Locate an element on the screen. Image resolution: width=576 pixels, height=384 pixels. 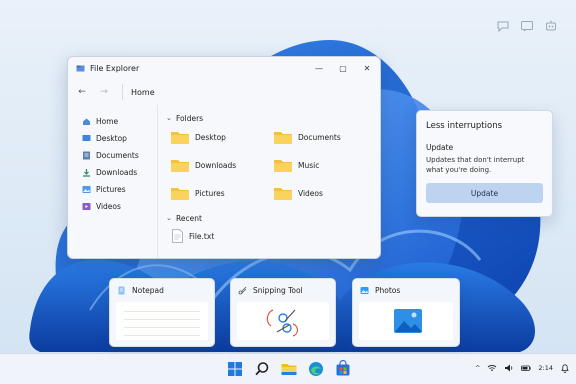
notification-bell-icon is located at coordinates (565, 368).